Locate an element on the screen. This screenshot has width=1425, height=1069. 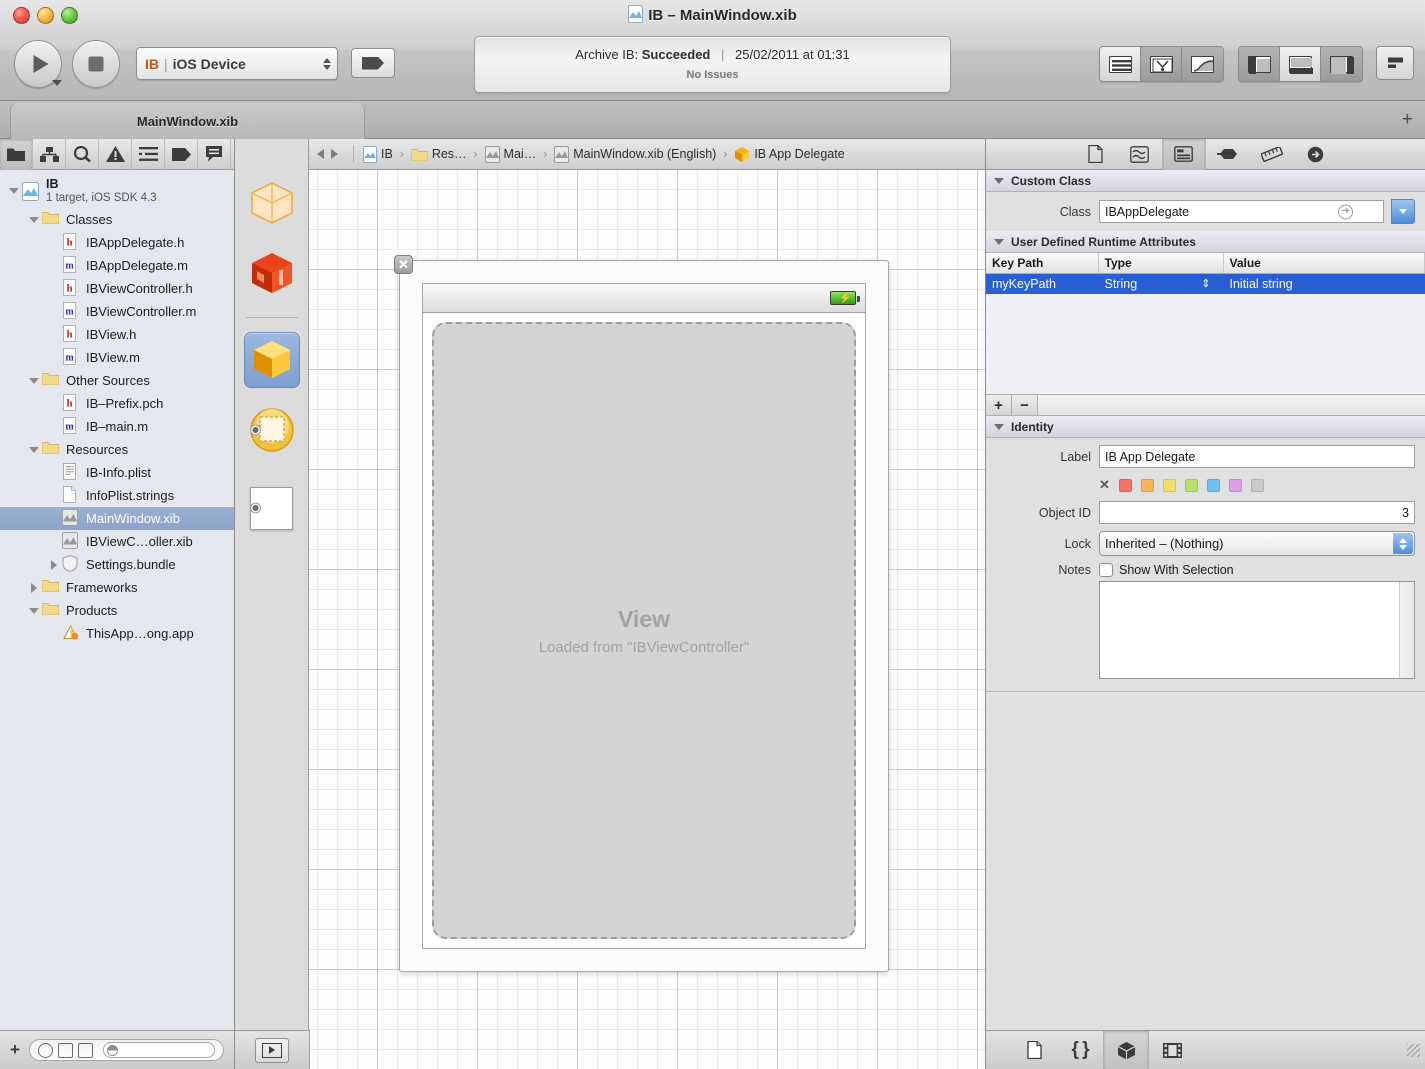
tree-row: Settings.bundle is located at coordinates (117, 564).